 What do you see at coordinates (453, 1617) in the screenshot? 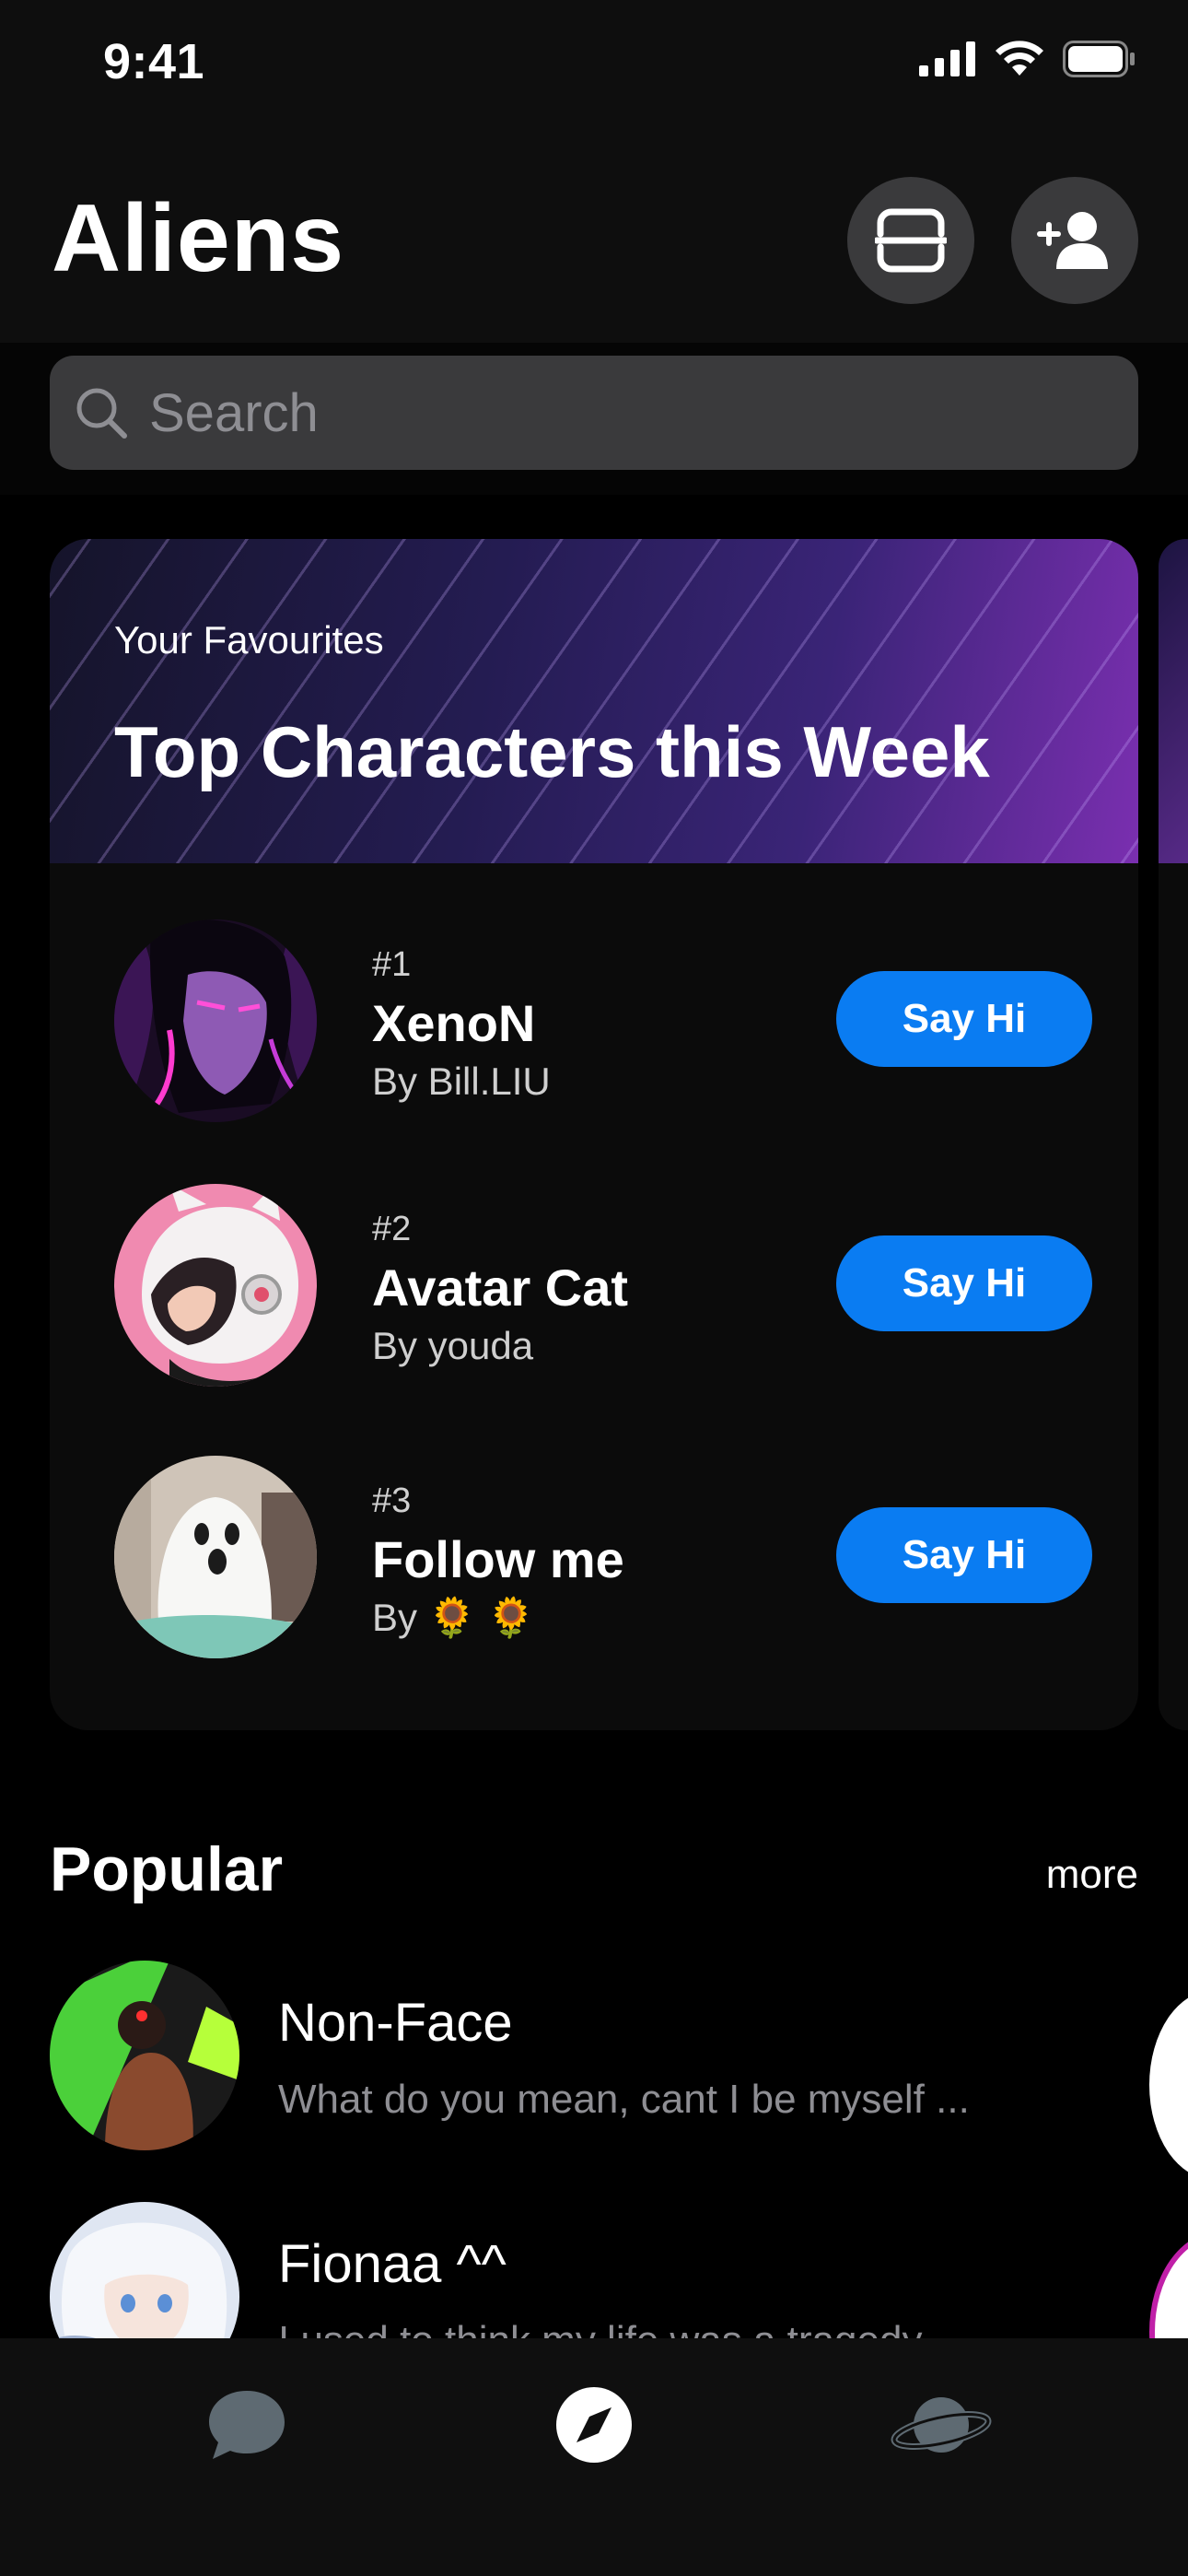
I see `character-author: By 🌻 🌻` at bounding box center [453, 1617].